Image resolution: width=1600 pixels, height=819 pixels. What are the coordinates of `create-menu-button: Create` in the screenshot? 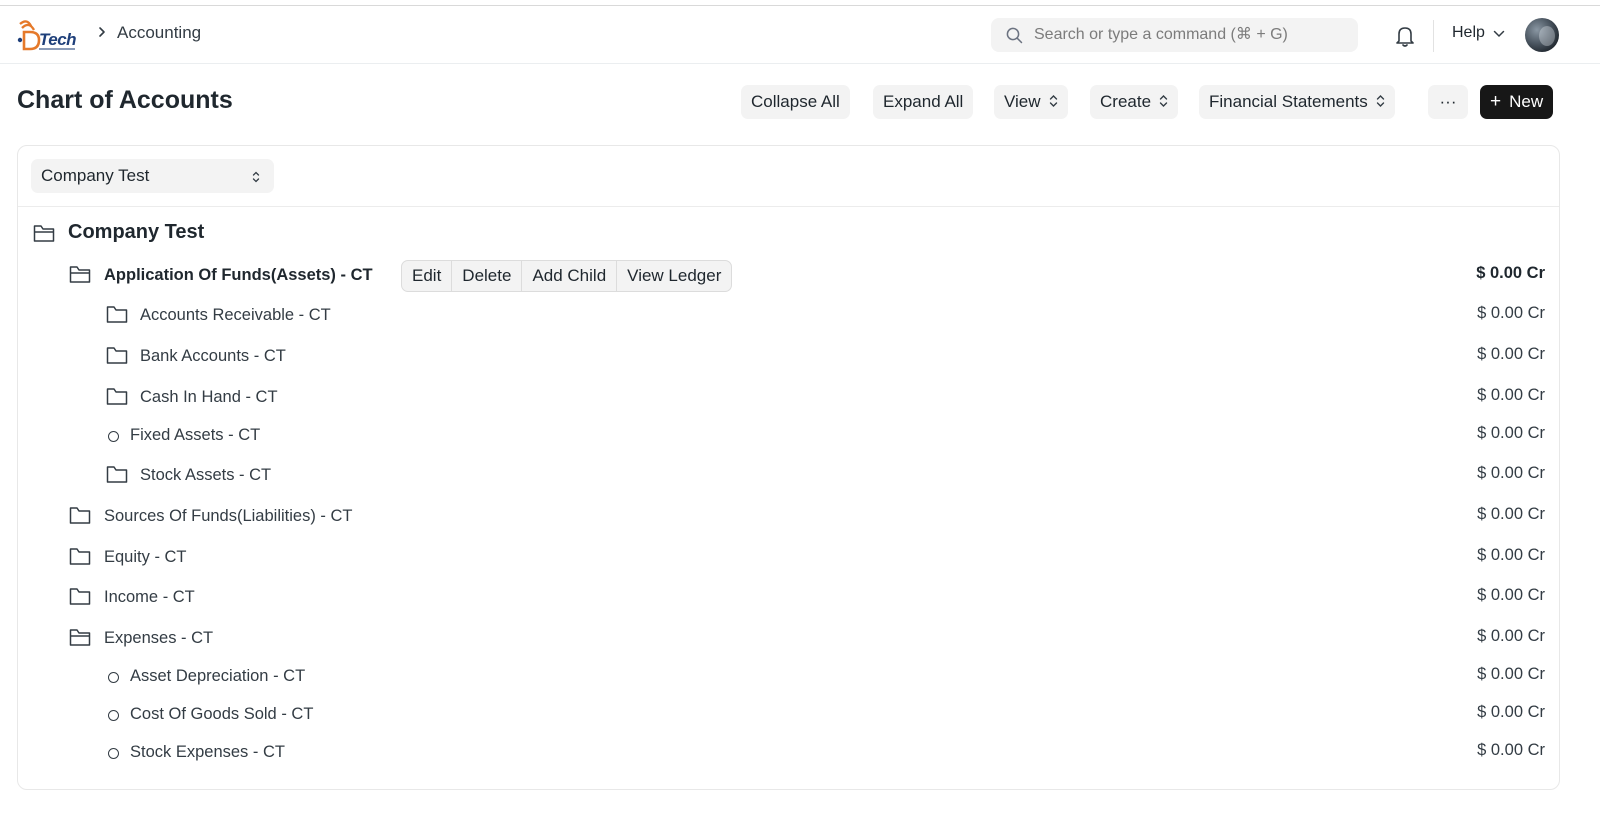 It's located at (1134, 102).